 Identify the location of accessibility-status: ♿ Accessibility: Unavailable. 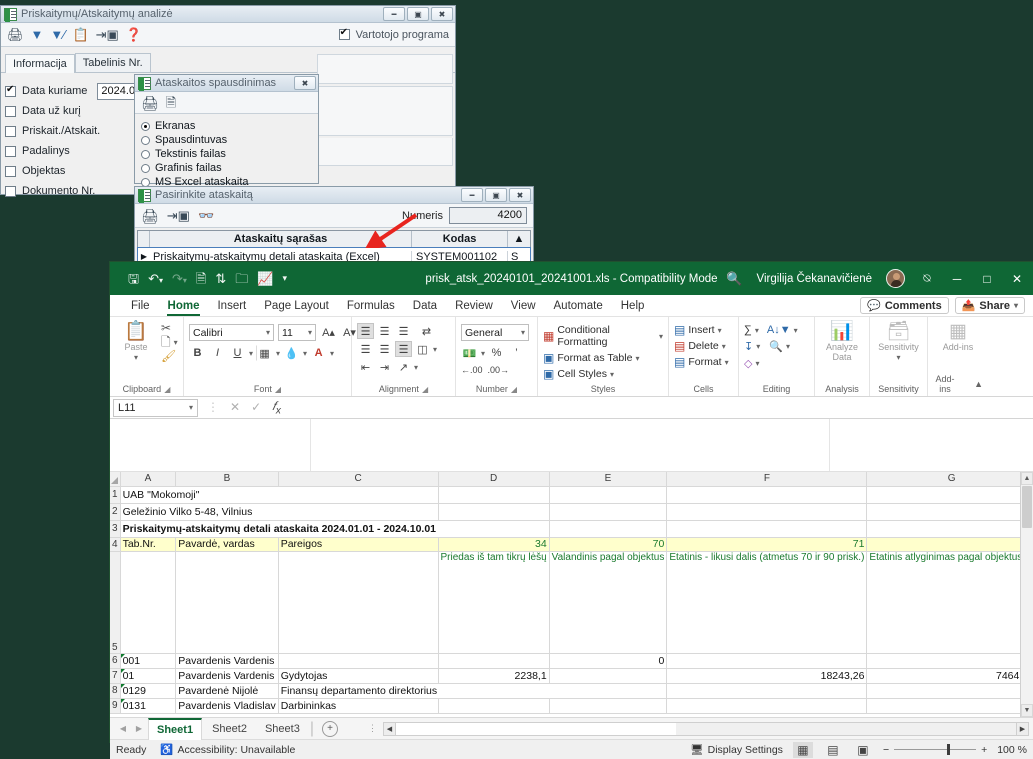
(227, 750).